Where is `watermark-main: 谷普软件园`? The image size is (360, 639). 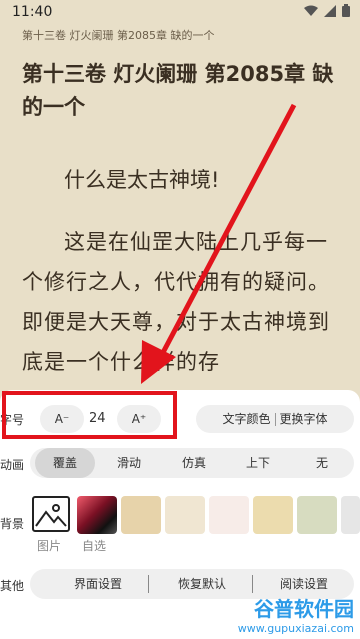
watermark-main: 谷普软件园 is located at coordinates (304, 609).